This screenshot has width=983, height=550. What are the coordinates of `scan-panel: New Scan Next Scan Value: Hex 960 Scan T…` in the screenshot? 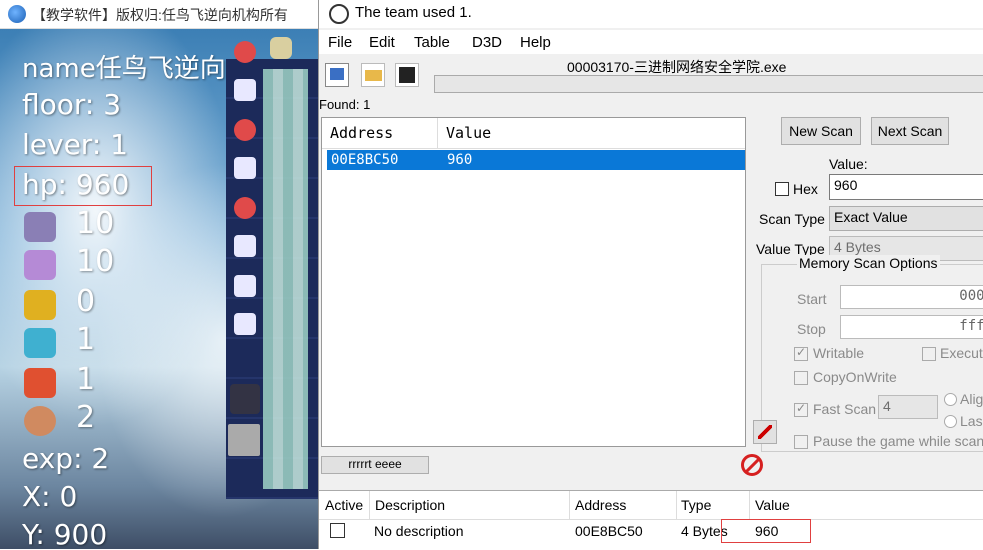 It's located at (867, 281).